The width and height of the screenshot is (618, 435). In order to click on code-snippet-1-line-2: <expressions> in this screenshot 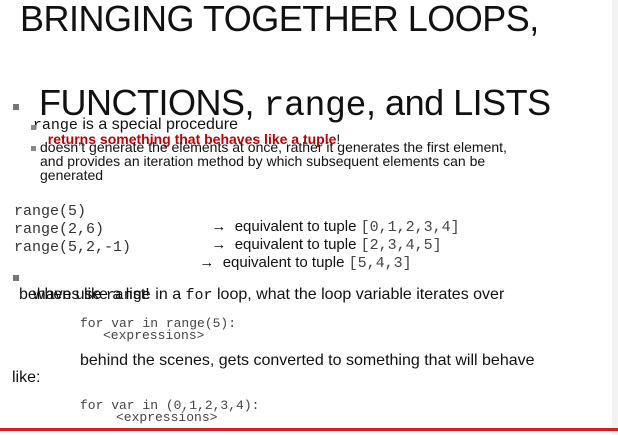, I will do `click(154, 335)`.